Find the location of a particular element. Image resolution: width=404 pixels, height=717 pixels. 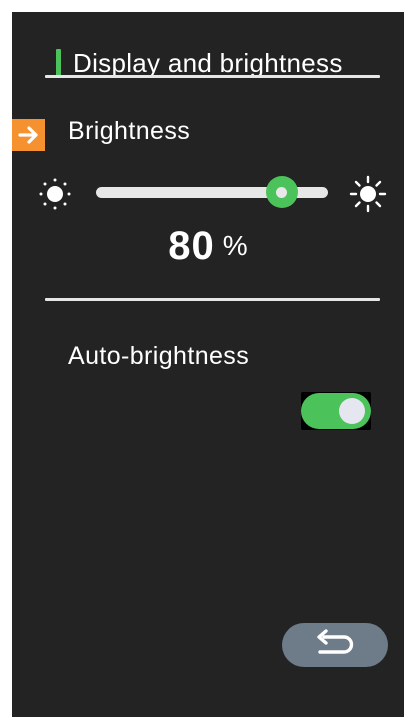

auto-brightness-label: Auto-brightness is located at coordinates (159, 356).